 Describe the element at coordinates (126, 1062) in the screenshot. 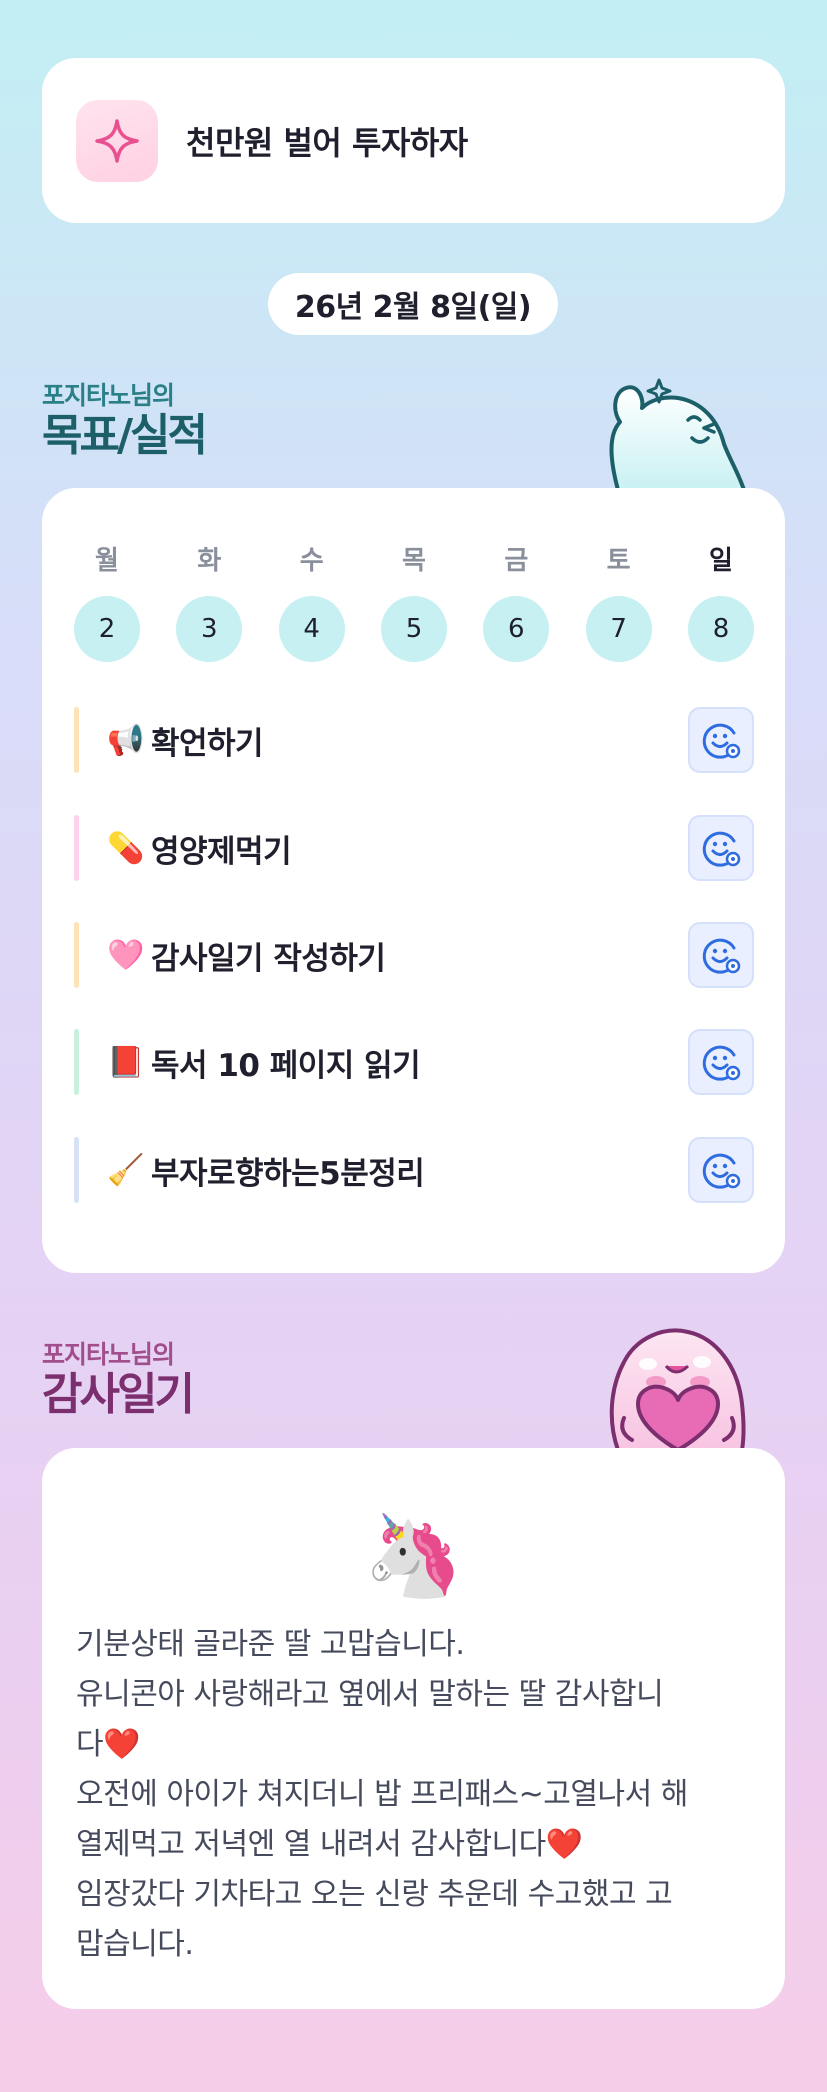

I see `book-icon: 📕` at that location.